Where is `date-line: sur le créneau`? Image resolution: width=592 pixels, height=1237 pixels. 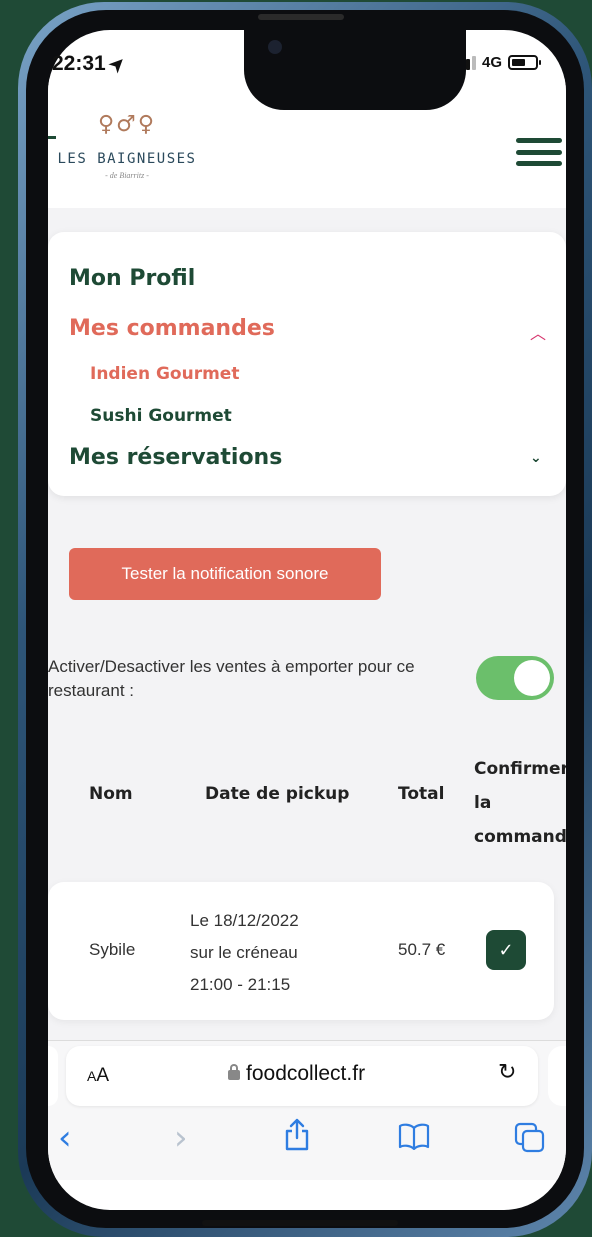 date-line: sur le créneau is located at coordinates (244, 952).